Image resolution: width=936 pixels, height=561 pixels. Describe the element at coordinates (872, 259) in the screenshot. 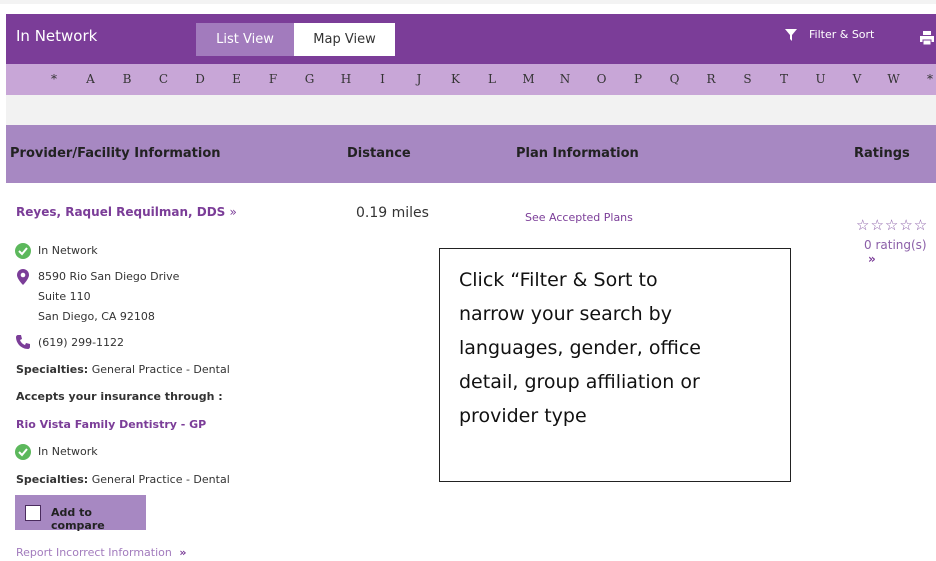

I see `rating-arrow: »` at that location.